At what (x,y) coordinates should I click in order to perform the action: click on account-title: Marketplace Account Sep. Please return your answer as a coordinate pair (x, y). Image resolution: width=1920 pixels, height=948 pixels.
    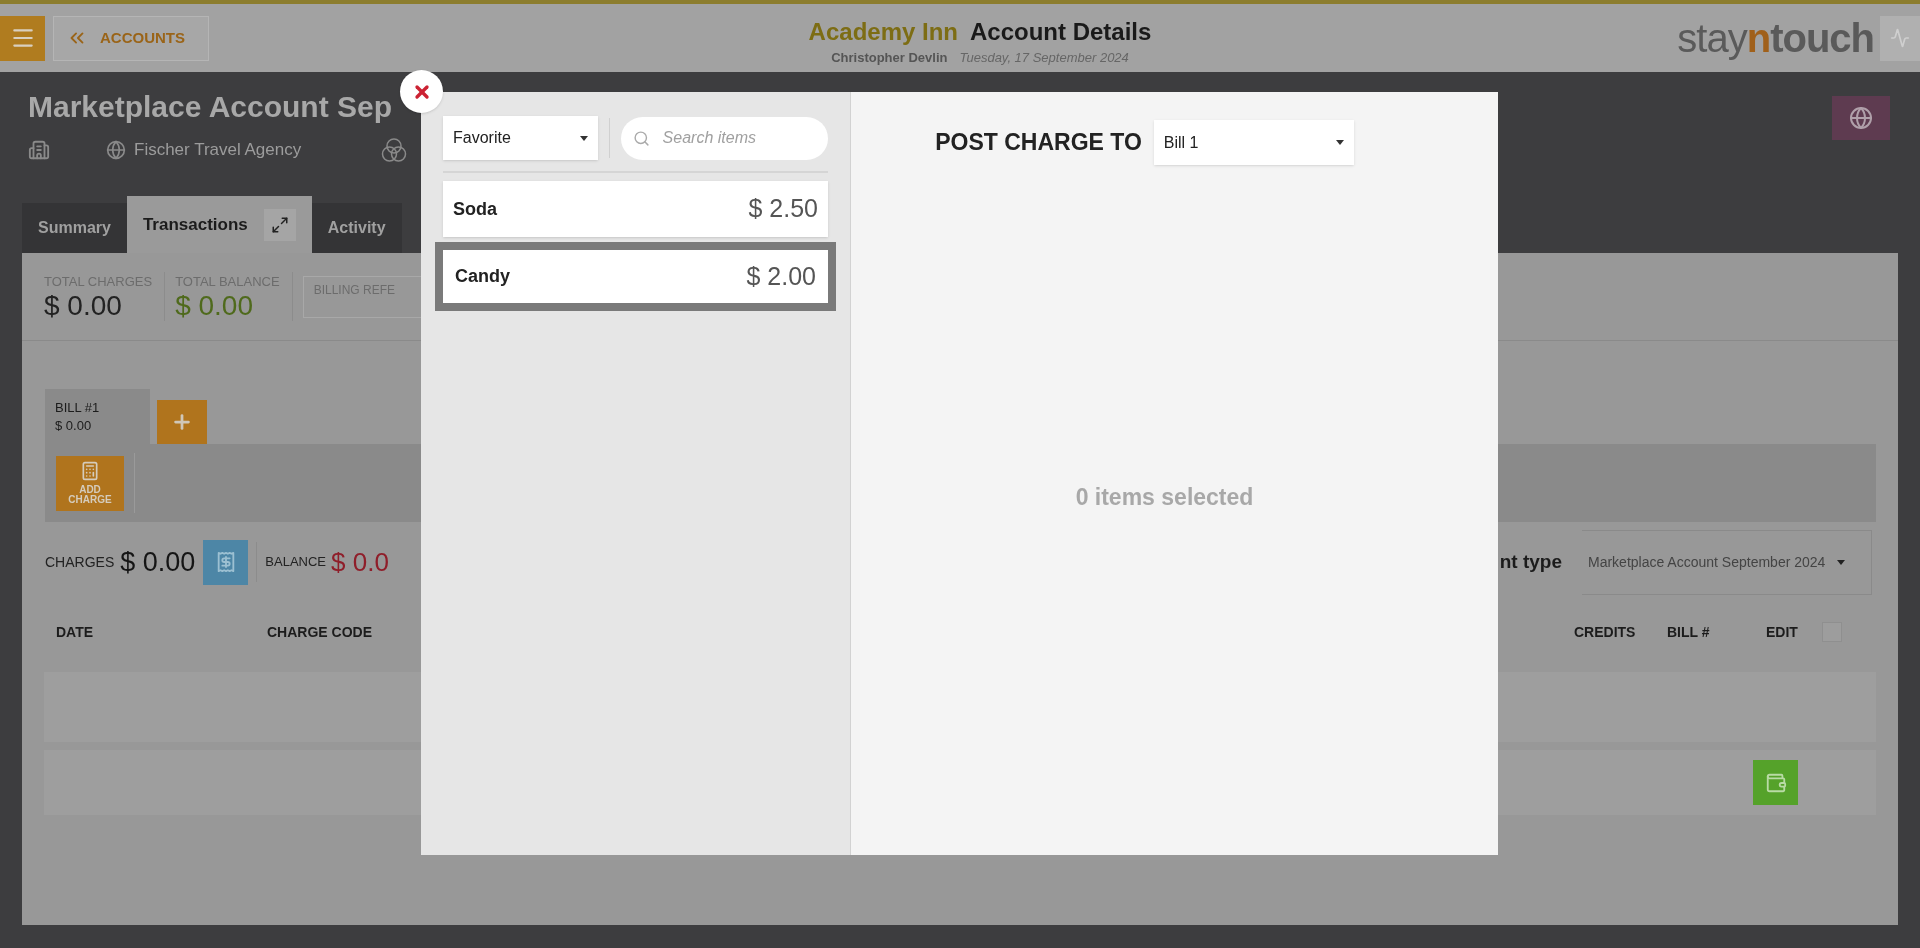
    Looking at the image, I should click on (210, 107).